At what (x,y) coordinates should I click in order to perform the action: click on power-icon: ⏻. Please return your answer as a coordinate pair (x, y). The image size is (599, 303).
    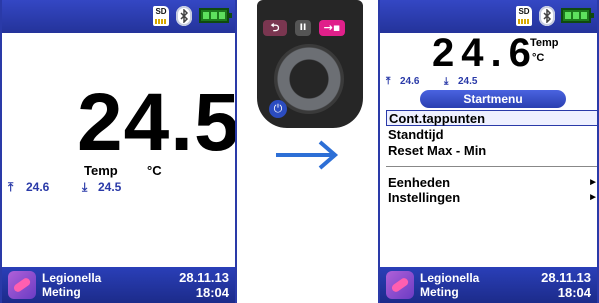
    Looking at the image, I should click on (278, 109).